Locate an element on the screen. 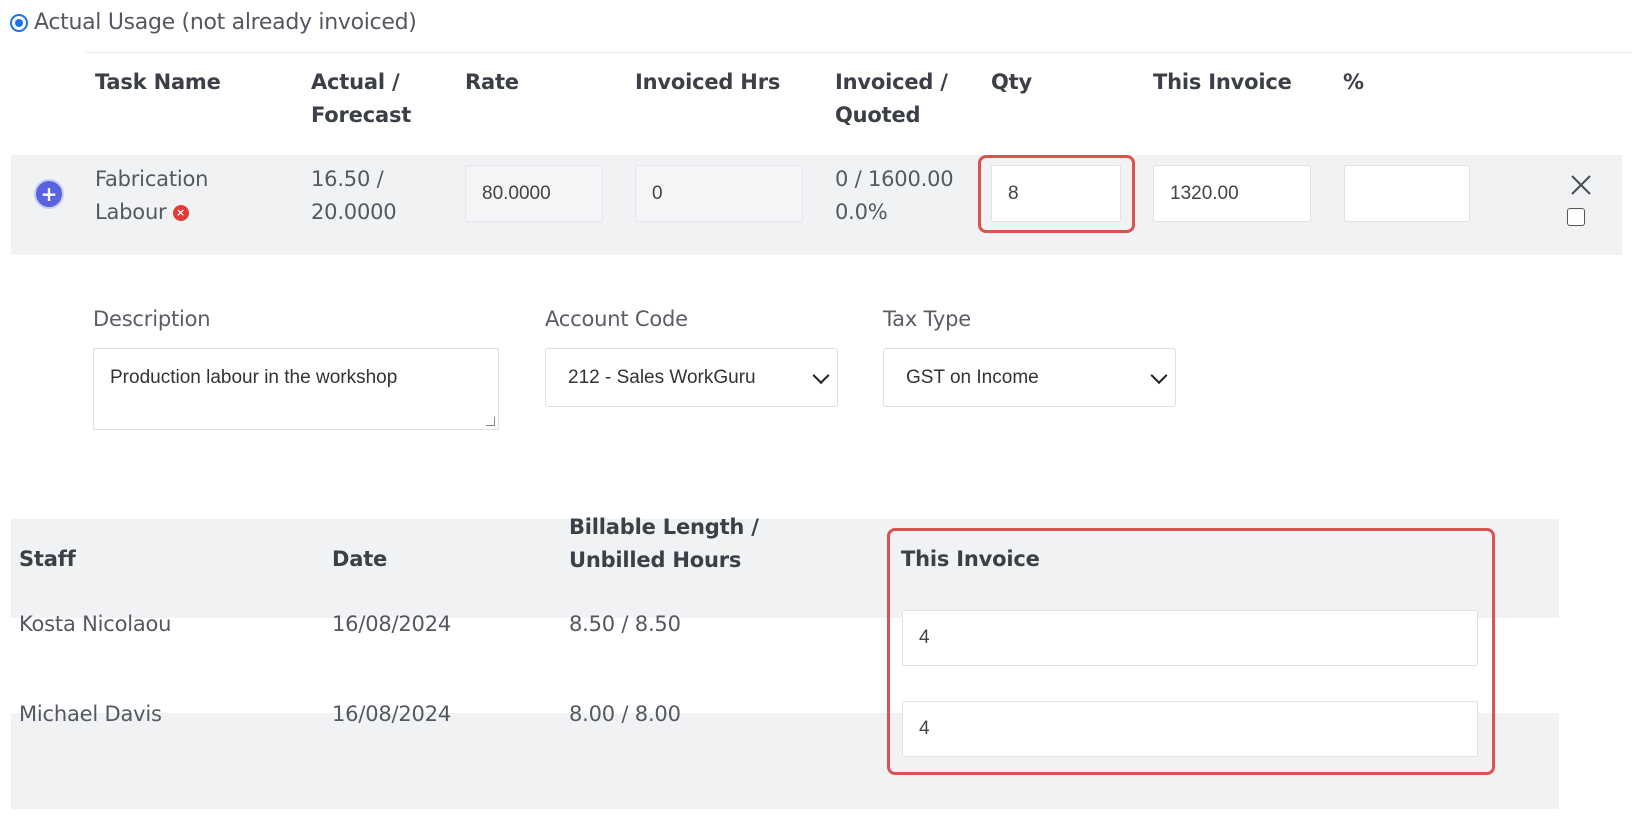  close-icon is located at coordinates (1581, 185).